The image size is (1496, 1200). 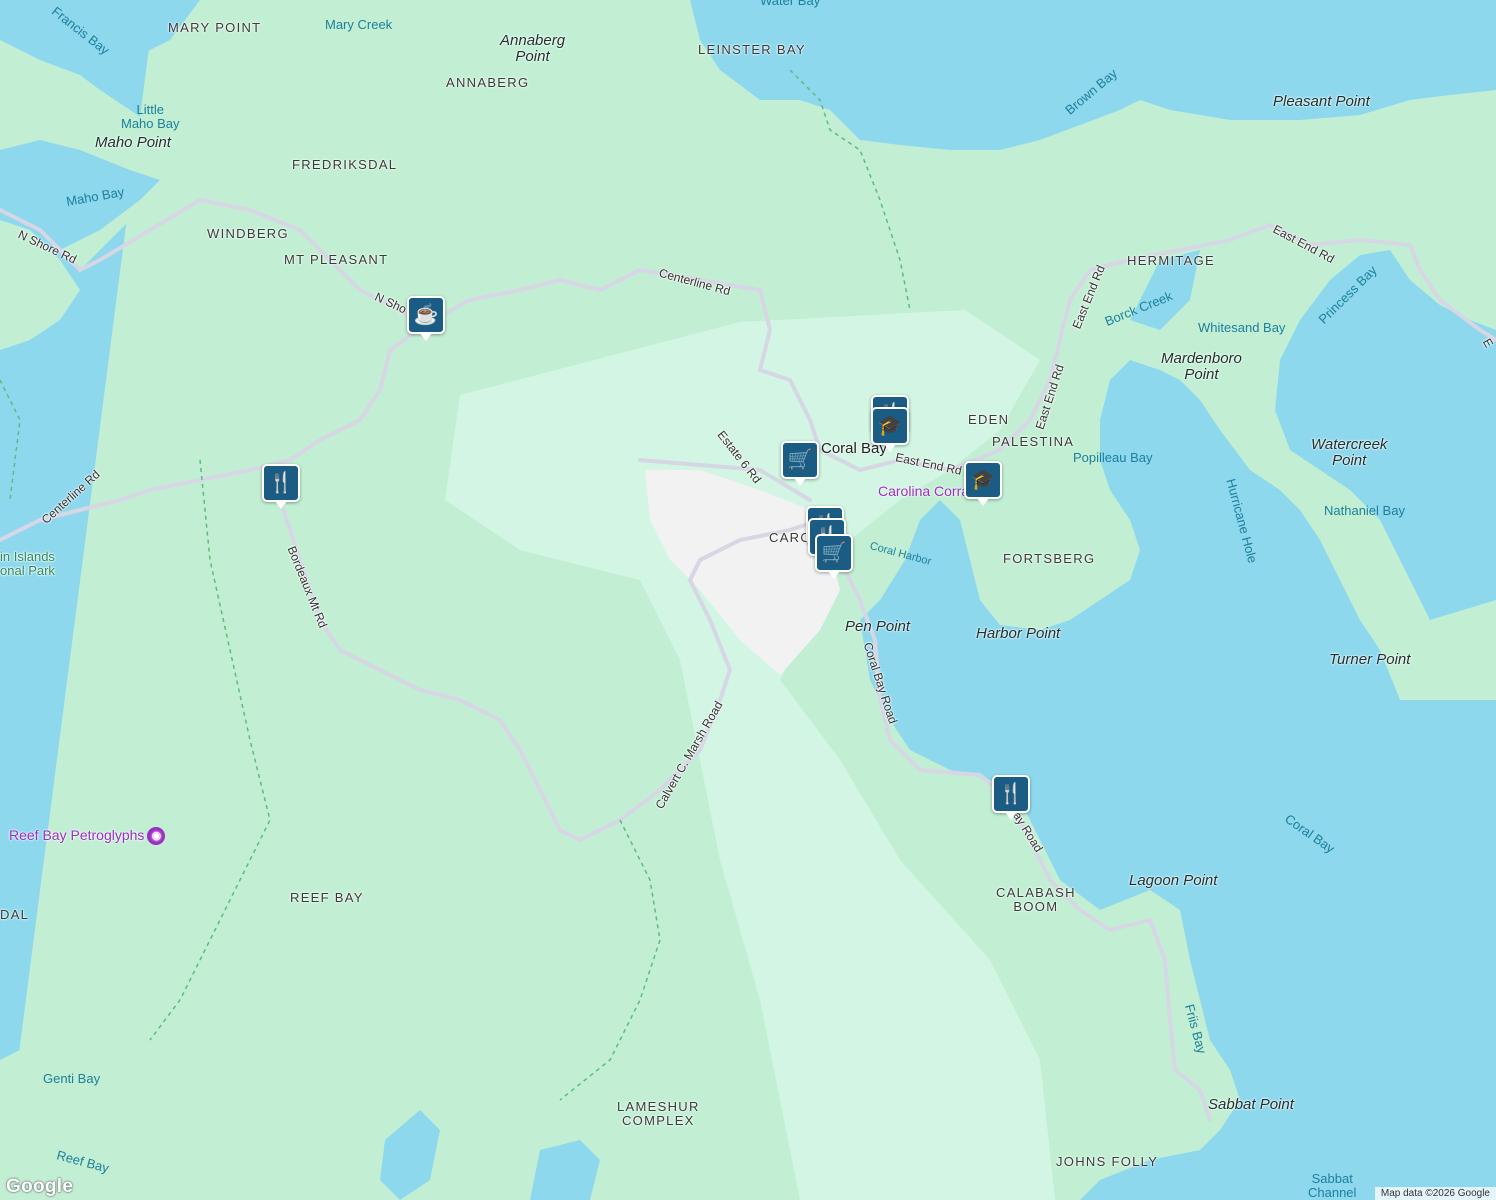 I want to click on map-attribution: Map data ©2026 Google, so click(x=1435, y=1193).